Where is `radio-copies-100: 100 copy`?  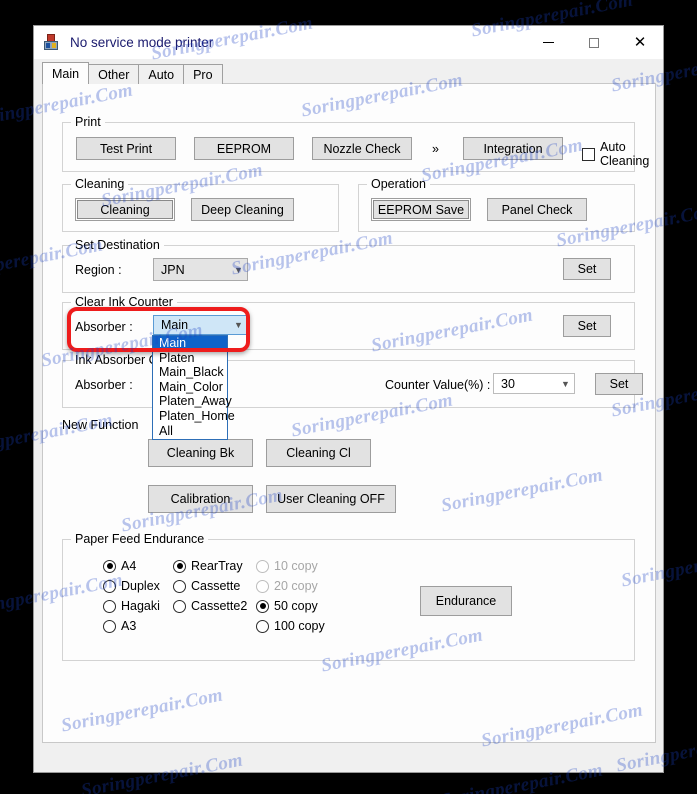
radio-copies-100: 100 copy is located at coordinates (290, 626).